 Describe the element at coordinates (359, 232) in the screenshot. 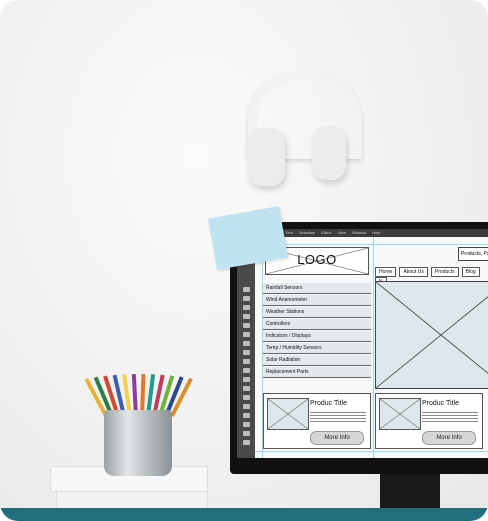

I see `menubar-item: Window` at that location.